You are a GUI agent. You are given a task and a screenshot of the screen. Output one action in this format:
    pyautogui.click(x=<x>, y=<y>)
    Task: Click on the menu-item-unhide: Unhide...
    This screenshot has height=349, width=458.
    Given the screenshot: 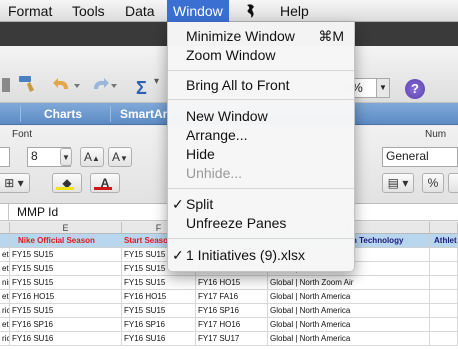 What is the action you would take?
    pyautogui.click(x=214, y=173)
    